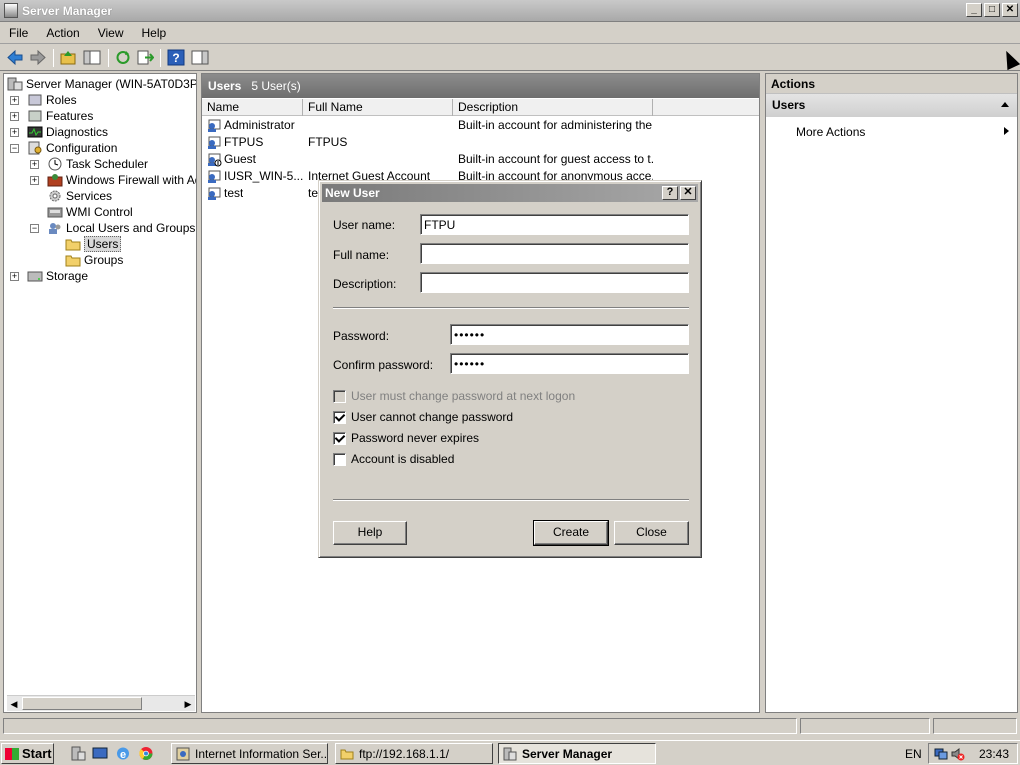 The height and width of the screenshot is (765, 1020). Describe the element at coordinates (259, 125) in the screenshot. I see `user-name: Administrator` at that location.